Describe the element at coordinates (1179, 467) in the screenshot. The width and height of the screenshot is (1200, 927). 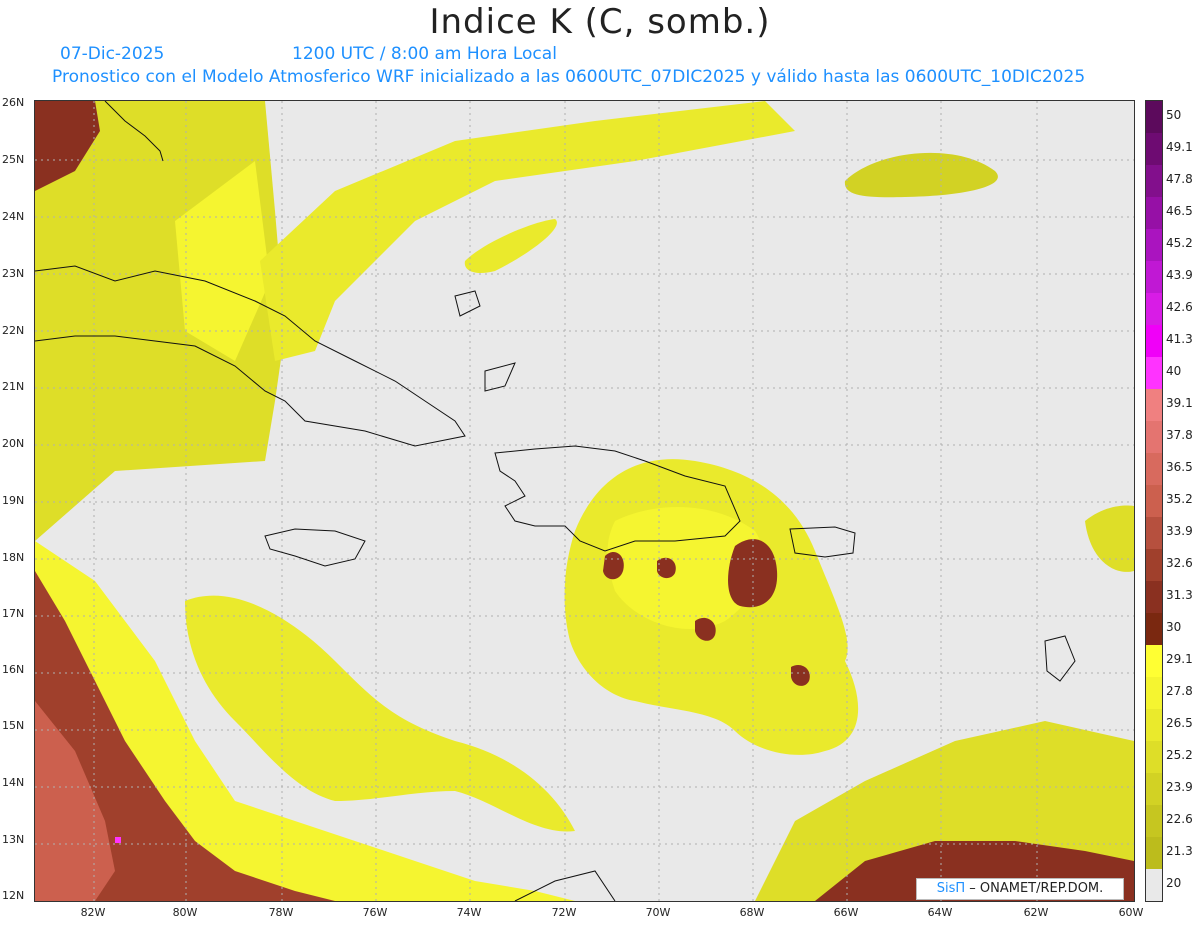
I see `colorbar-label: 36.5` at that location.